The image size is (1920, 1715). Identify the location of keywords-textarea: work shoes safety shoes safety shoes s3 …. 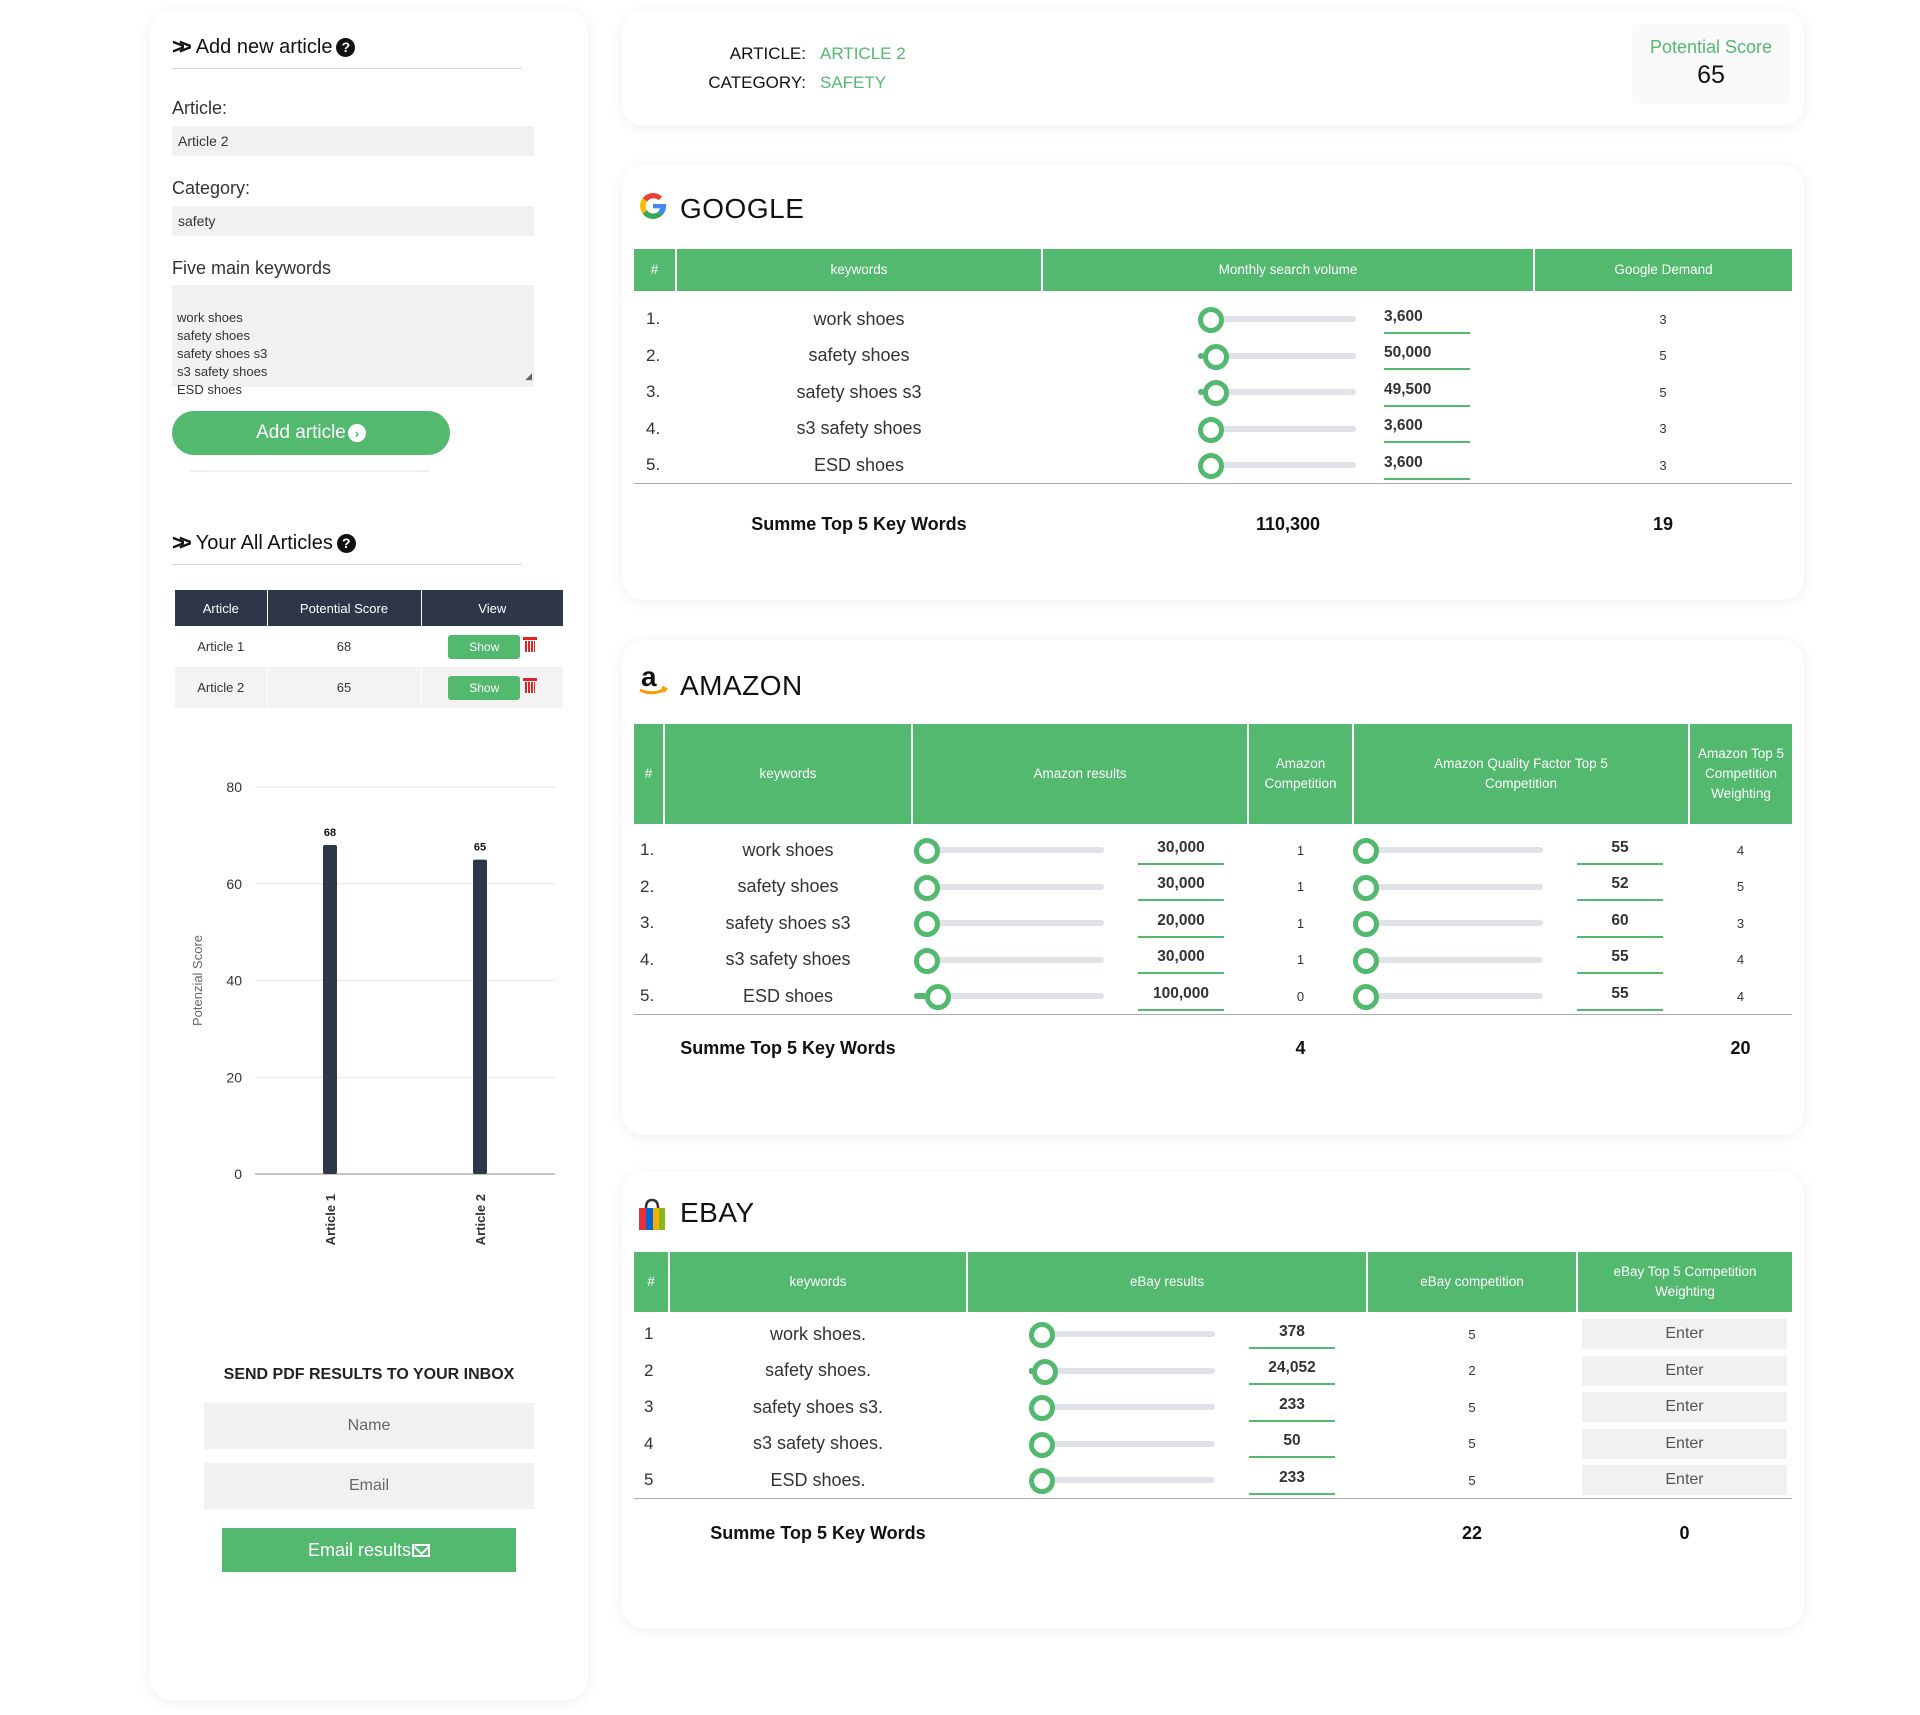
(353, 341).